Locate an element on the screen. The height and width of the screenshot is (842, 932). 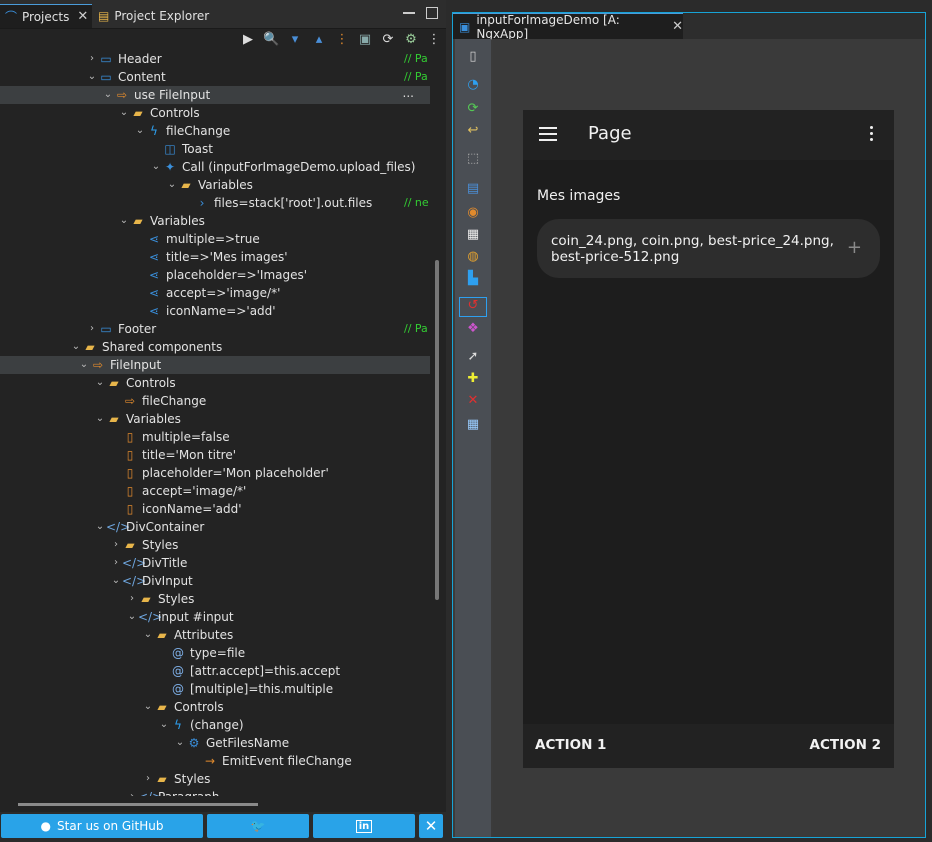
tree-node: ▯ accept='image/*' is located at coordinates (215, 491).